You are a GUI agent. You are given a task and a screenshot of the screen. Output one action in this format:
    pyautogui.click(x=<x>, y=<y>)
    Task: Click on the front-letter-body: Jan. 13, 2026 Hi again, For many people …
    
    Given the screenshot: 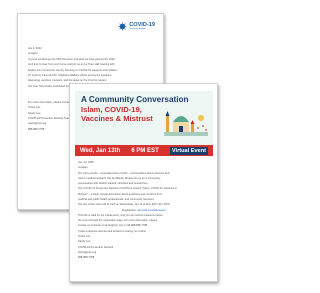 What is the action you would take?
    pyautogui.click(x=144, y=211)
    